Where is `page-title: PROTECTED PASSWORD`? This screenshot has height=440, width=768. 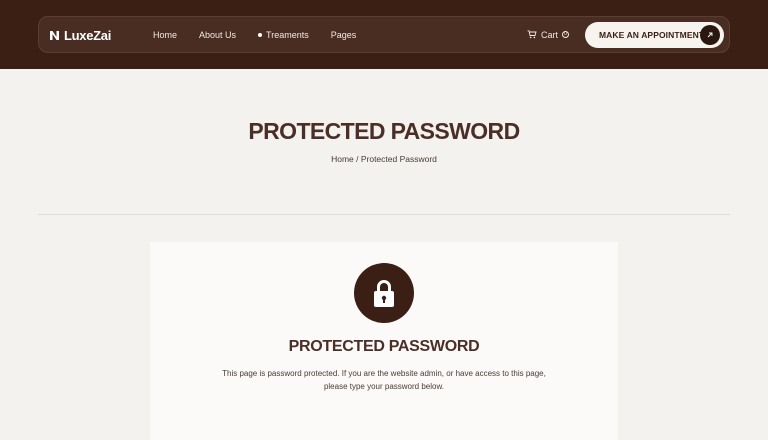
page-title: PROTECTED PASSWORD is located at coordinates (384, 131).